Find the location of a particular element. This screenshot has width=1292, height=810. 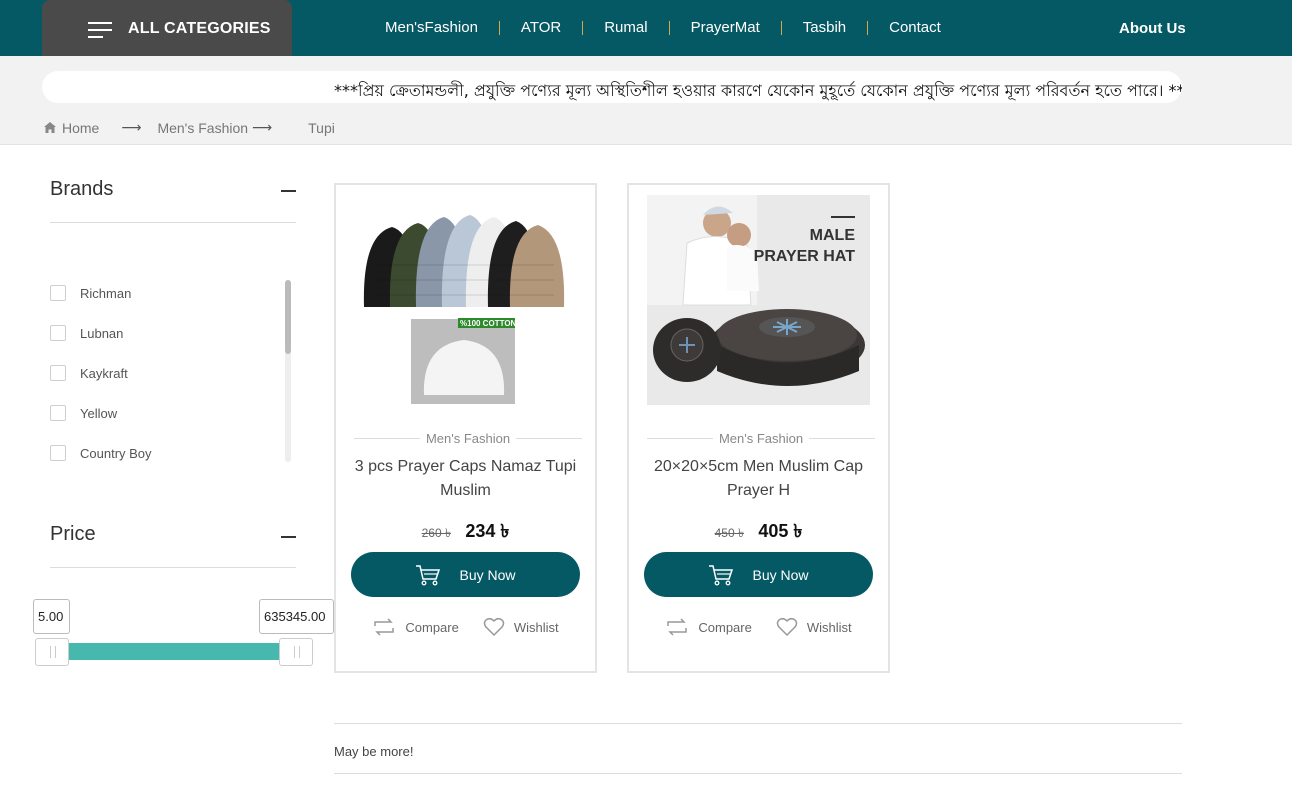

product-image: MALE PRAYER HAT is located at coordinates (758, 300).